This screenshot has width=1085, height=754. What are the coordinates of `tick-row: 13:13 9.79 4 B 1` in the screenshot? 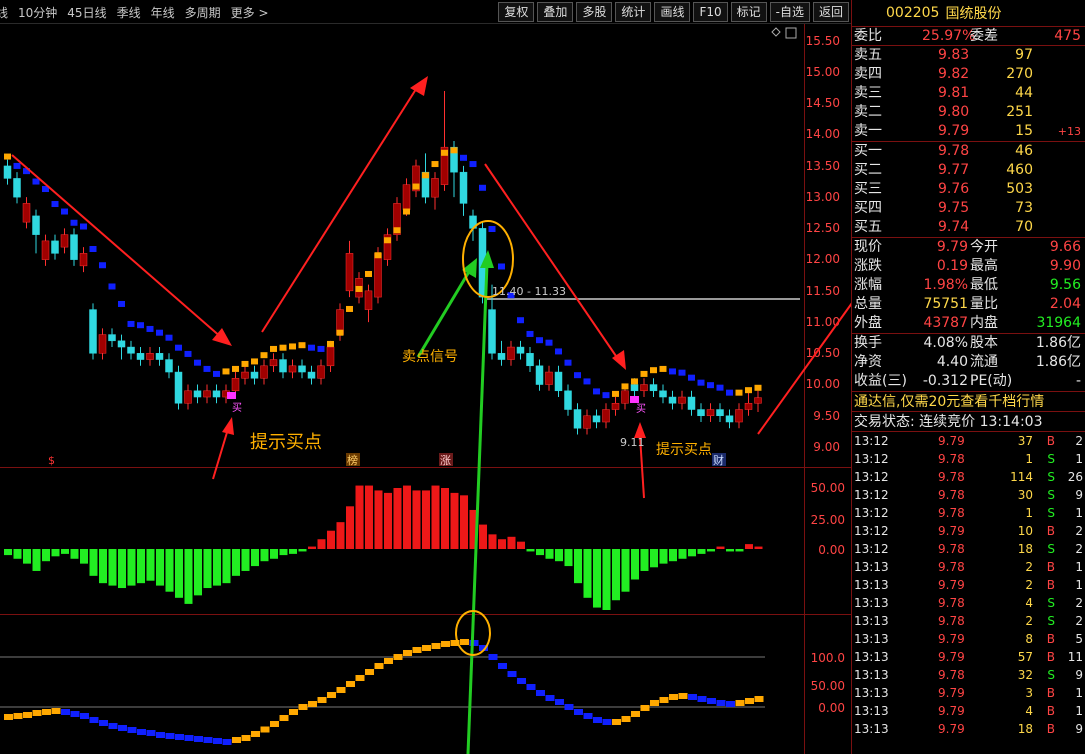 It's located at (968, 711).